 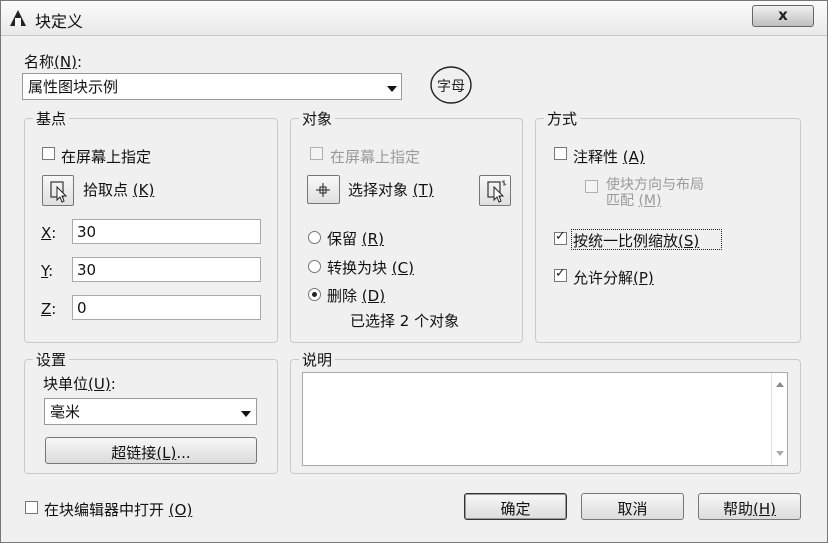 I want to click on select-objects-label: 选择对象 (T), so click(x=391, y=189).